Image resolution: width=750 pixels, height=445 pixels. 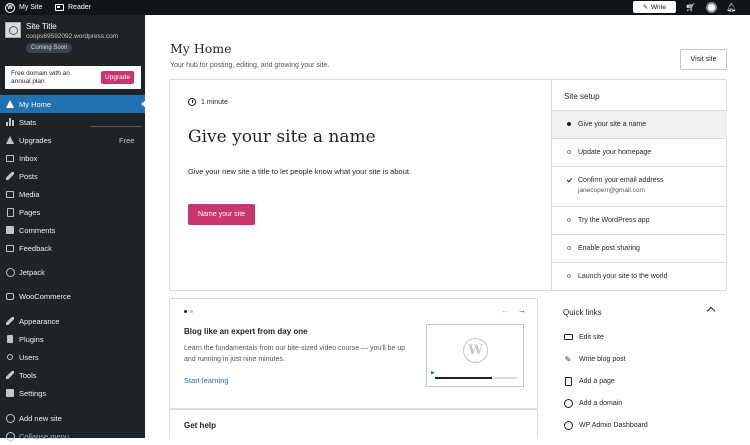 I want to click on sidebar-item-label: Pages, so click(x=30, y=212).